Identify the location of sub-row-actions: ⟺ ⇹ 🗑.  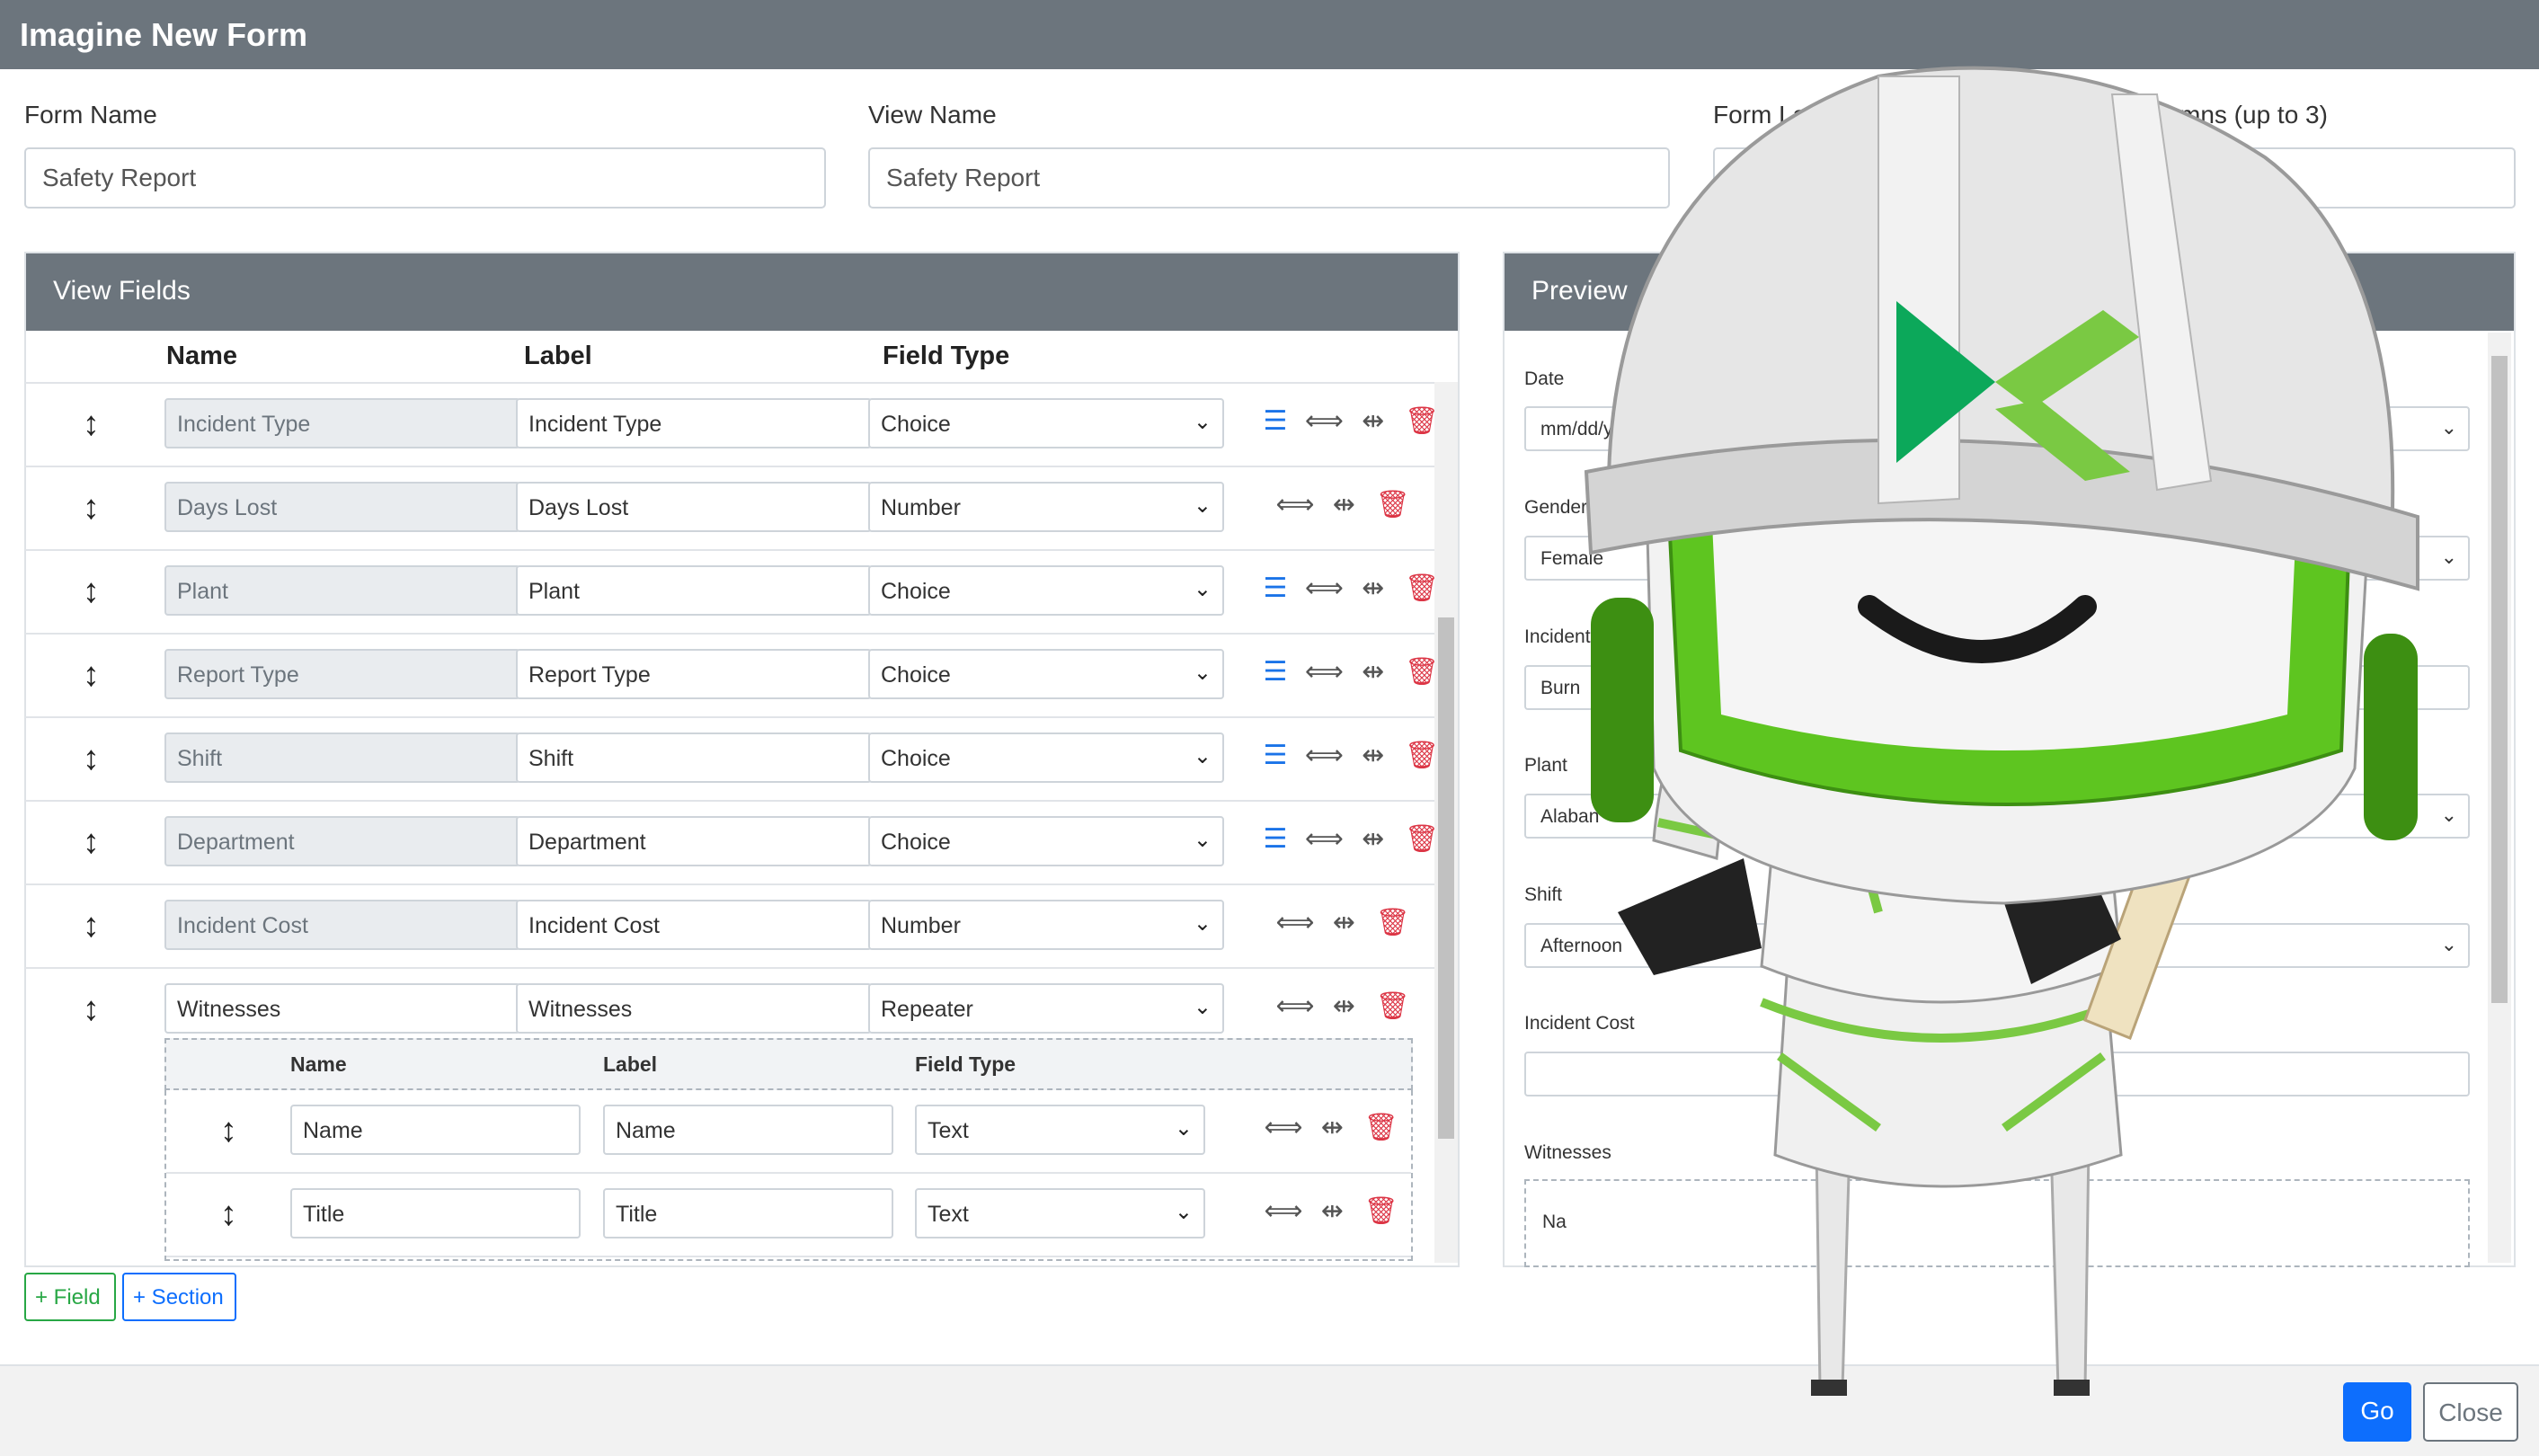
(1332, 1211).